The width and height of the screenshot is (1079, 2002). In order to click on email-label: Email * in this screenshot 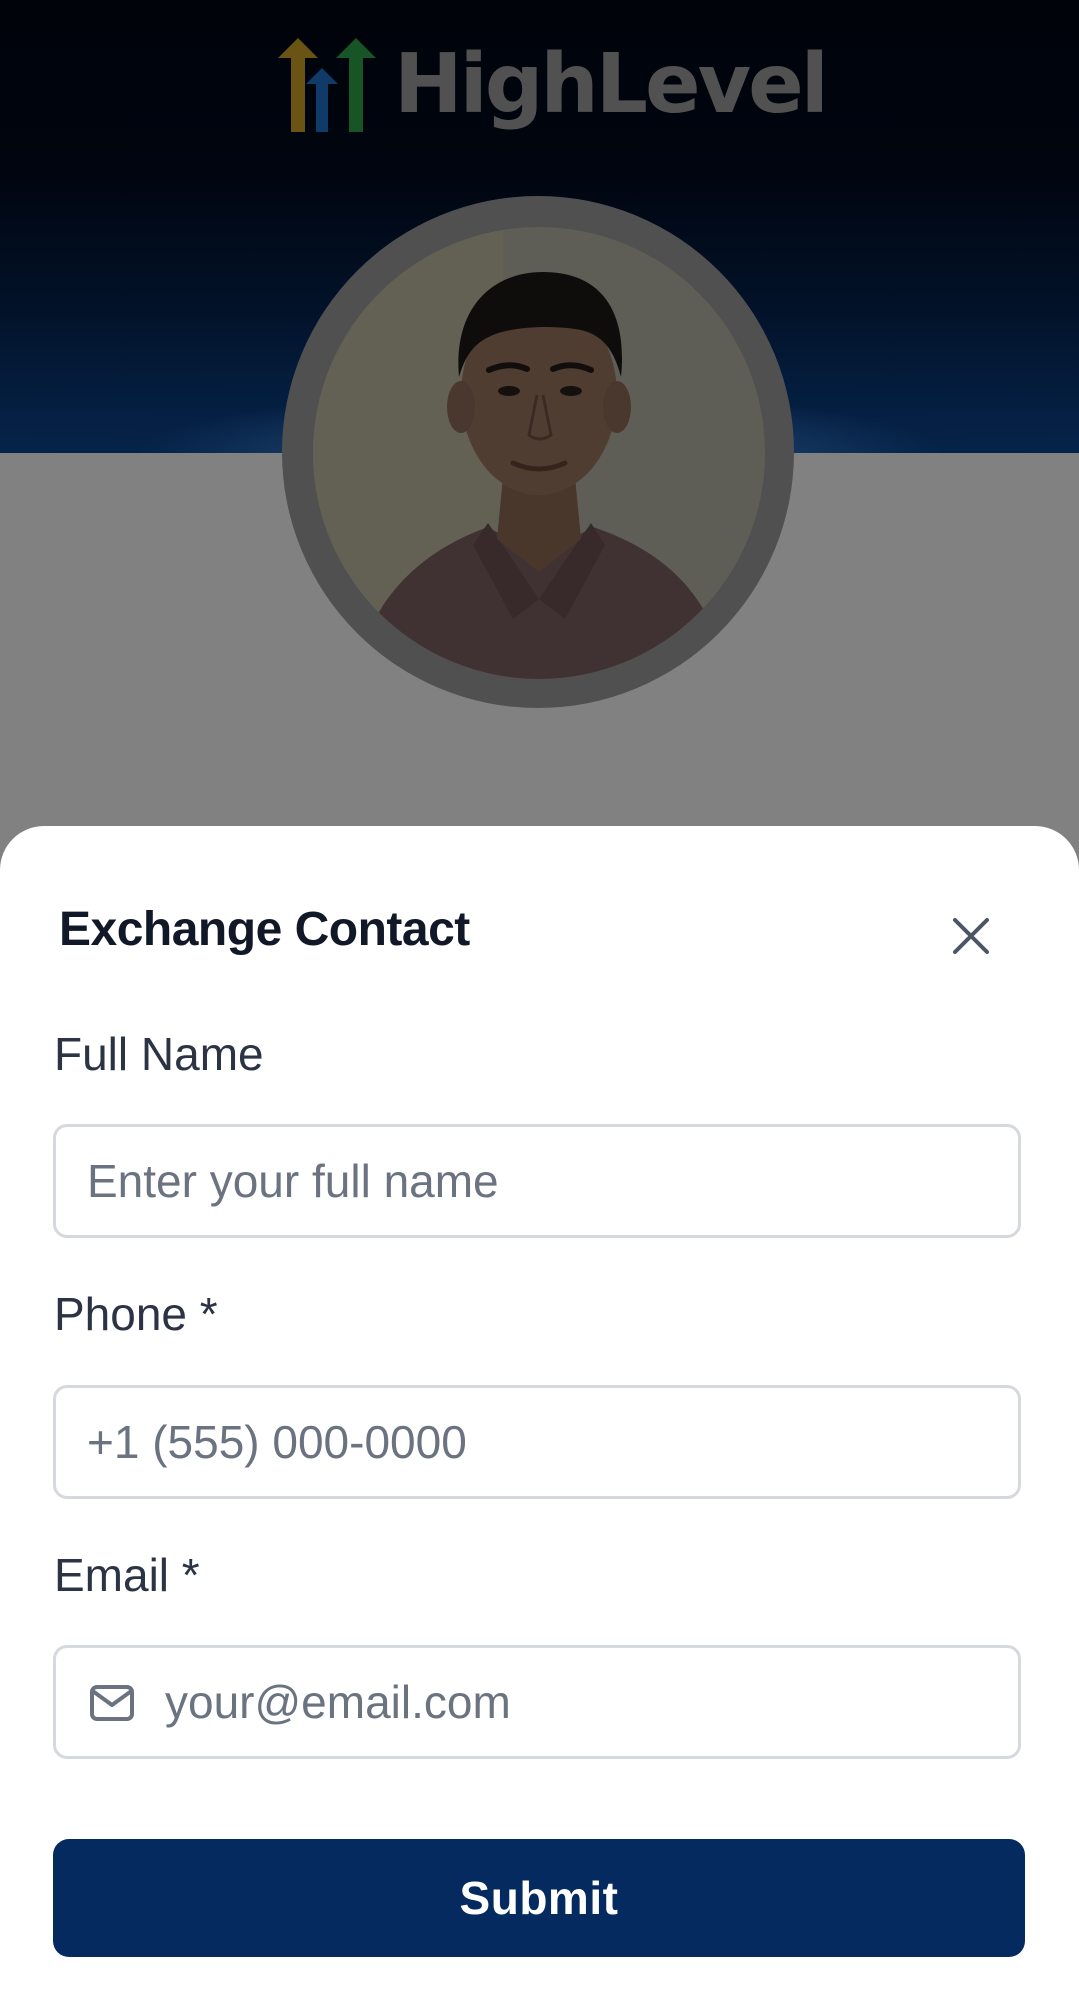, I will do `click(127, 1575)`.